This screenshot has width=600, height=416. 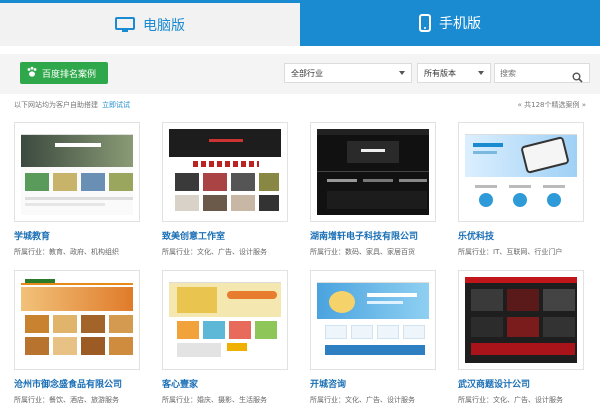 I want to click on filter-bar: 百度排名案例 全部行业 所有版本, so click(x=300, y=74).